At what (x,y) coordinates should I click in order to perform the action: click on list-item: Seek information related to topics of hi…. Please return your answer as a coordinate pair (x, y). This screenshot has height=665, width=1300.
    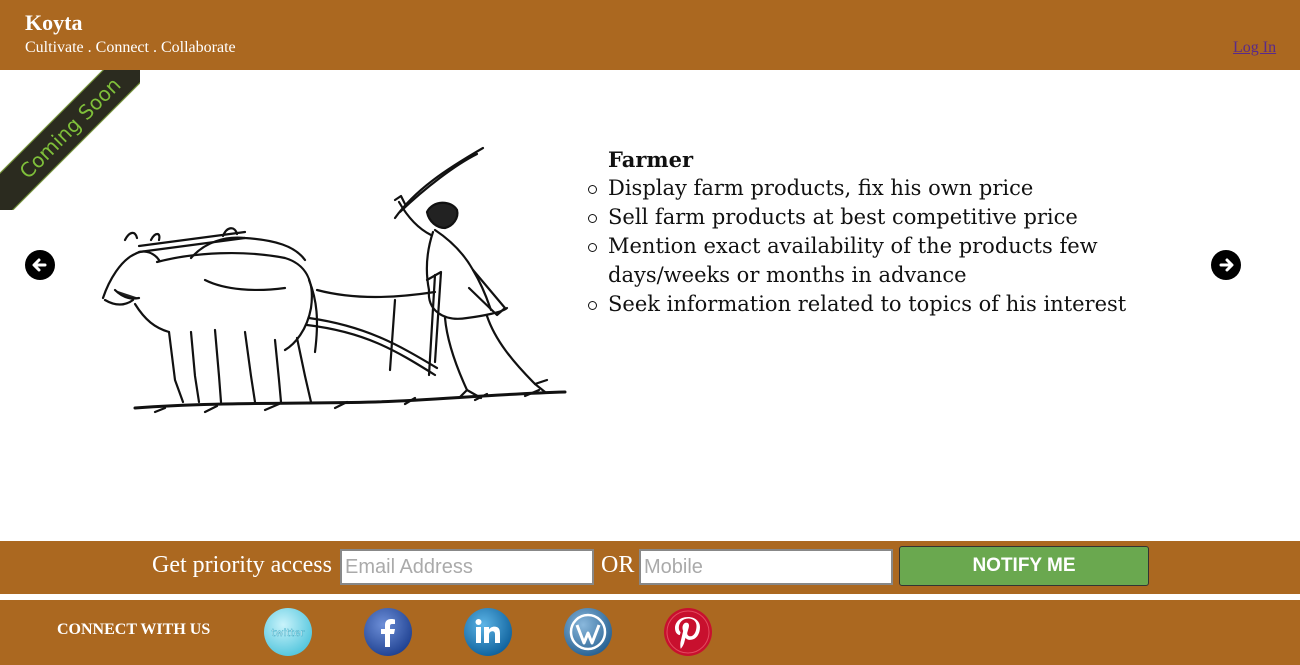
    Looking at the image, I should click on (906, 304).